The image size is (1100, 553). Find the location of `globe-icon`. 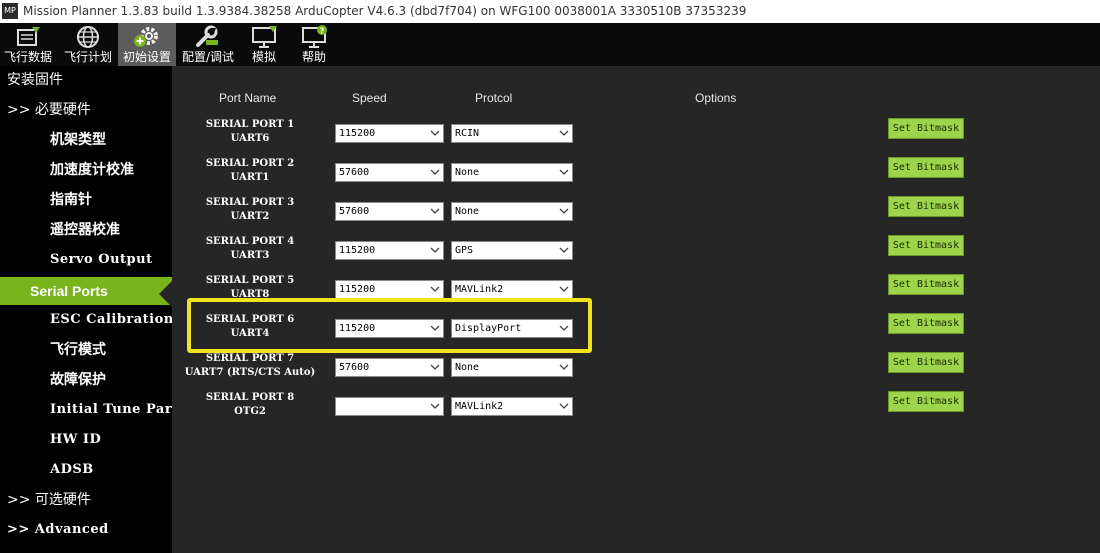

globe-icon is located at coordinates (88, 37).